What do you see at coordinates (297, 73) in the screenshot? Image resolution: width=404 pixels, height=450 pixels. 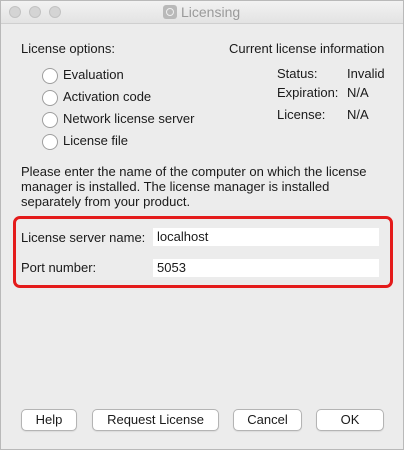 I see `status-label: Status:` at bounding box center [297, 73].